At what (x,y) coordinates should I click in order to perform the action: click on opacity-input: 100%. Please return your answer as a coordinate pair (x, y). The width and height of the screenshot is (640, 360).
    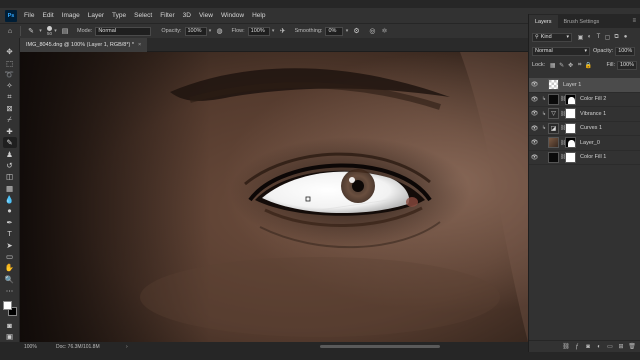
    Looking at the image, I should click on (195, 31).